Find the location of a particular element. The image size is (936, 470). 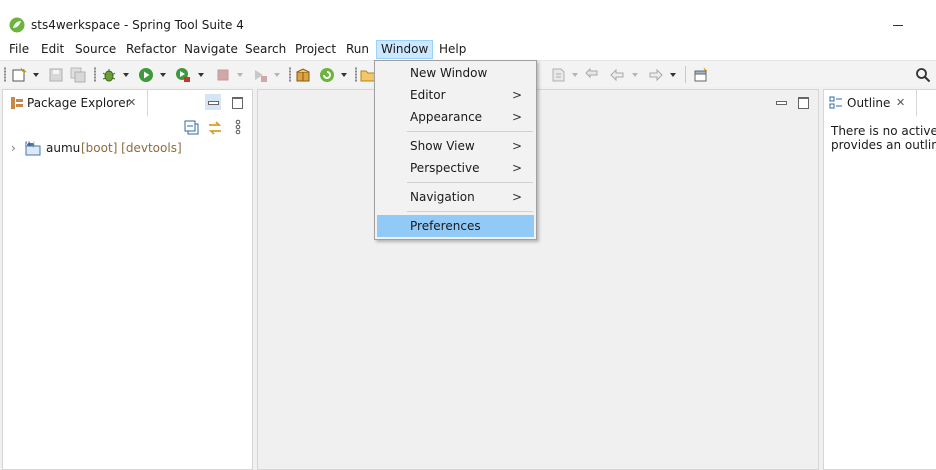

forward-dropdown-arrow is located at coordinates (673, 75).